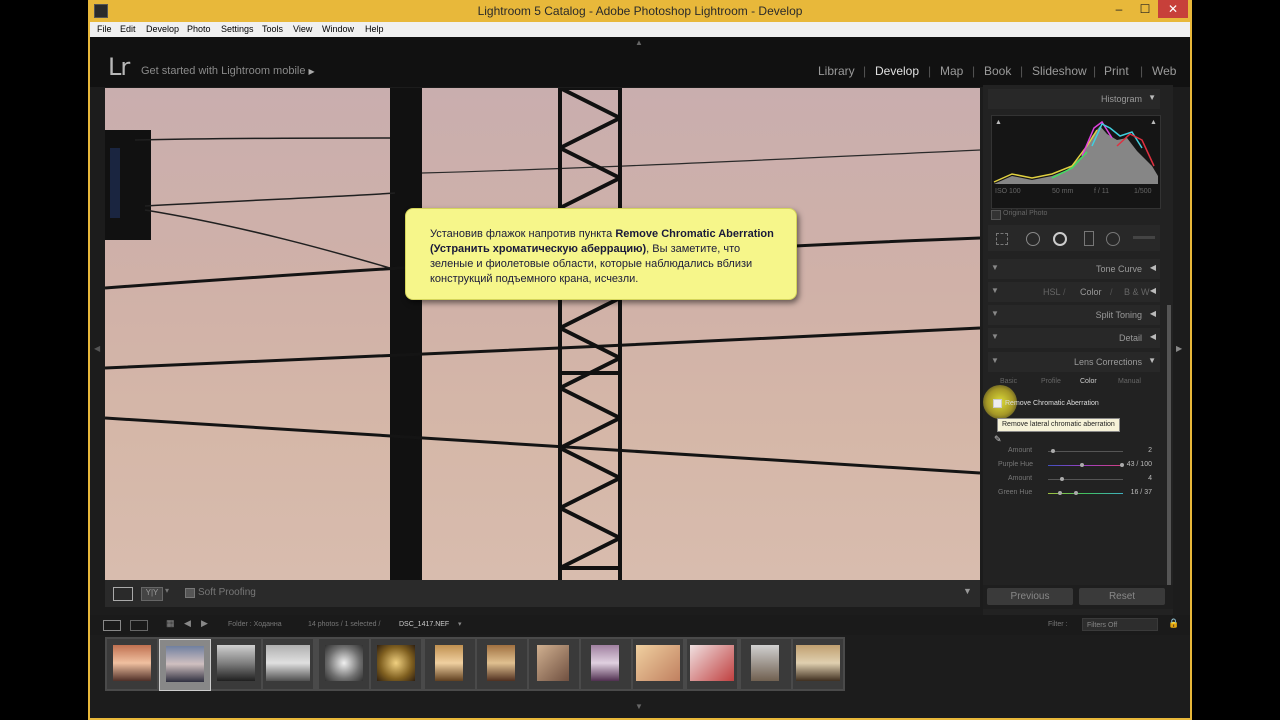 Image resolution: width=1280 pixels, height=720 pixels. I want to click on module-print: Print, so click(1116, 71).